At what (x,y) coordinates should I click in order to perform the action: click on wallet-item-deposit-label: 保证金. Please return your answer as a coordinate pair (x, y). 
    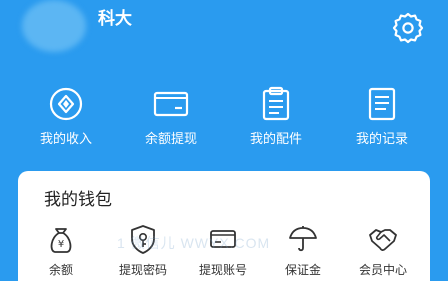
    Looking at the image, I should click on (302, 270).